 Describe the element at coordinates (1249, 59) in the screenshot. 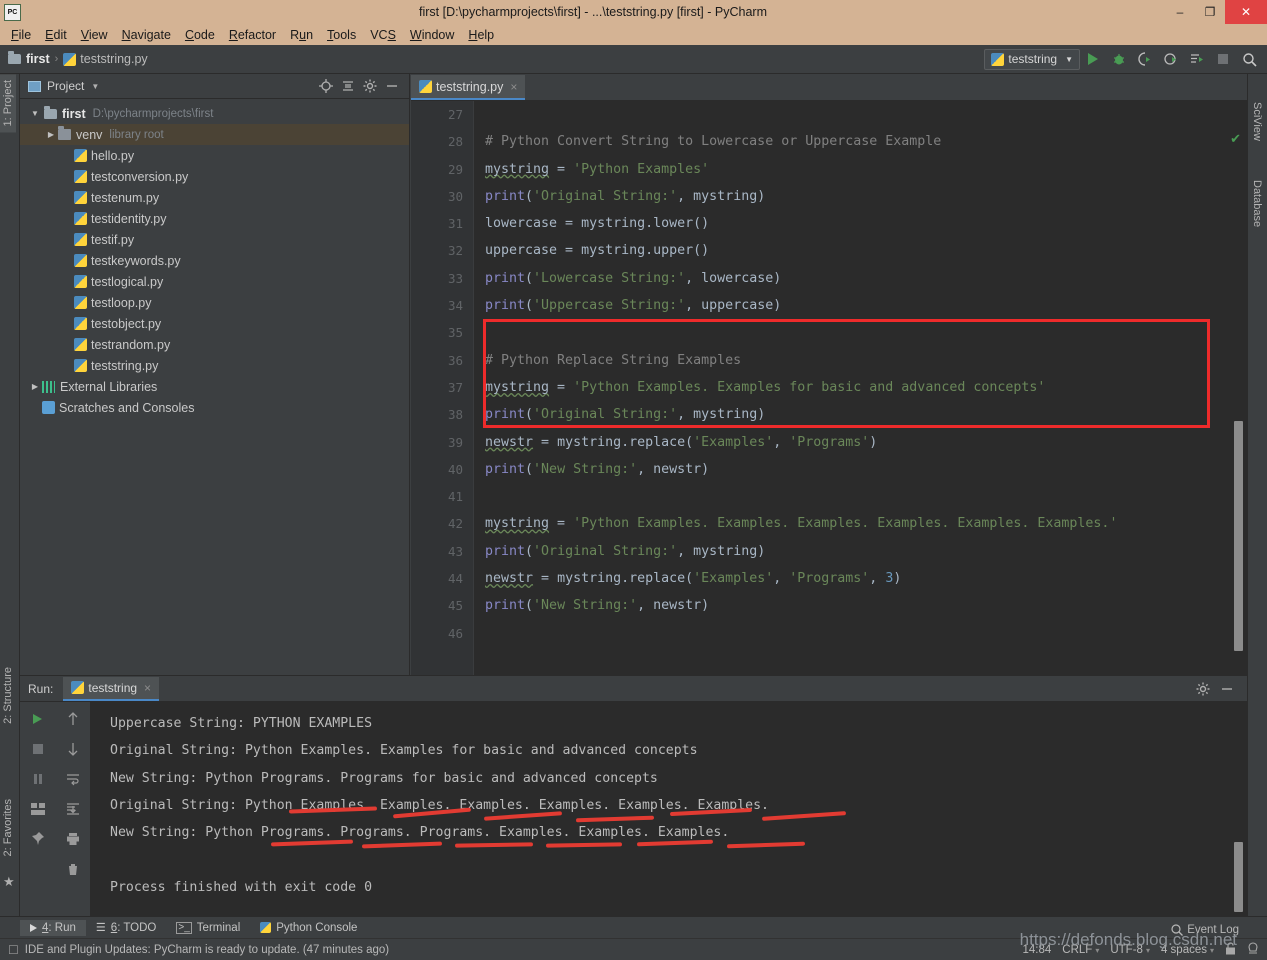

I see `search-everywhere-button` at that location.